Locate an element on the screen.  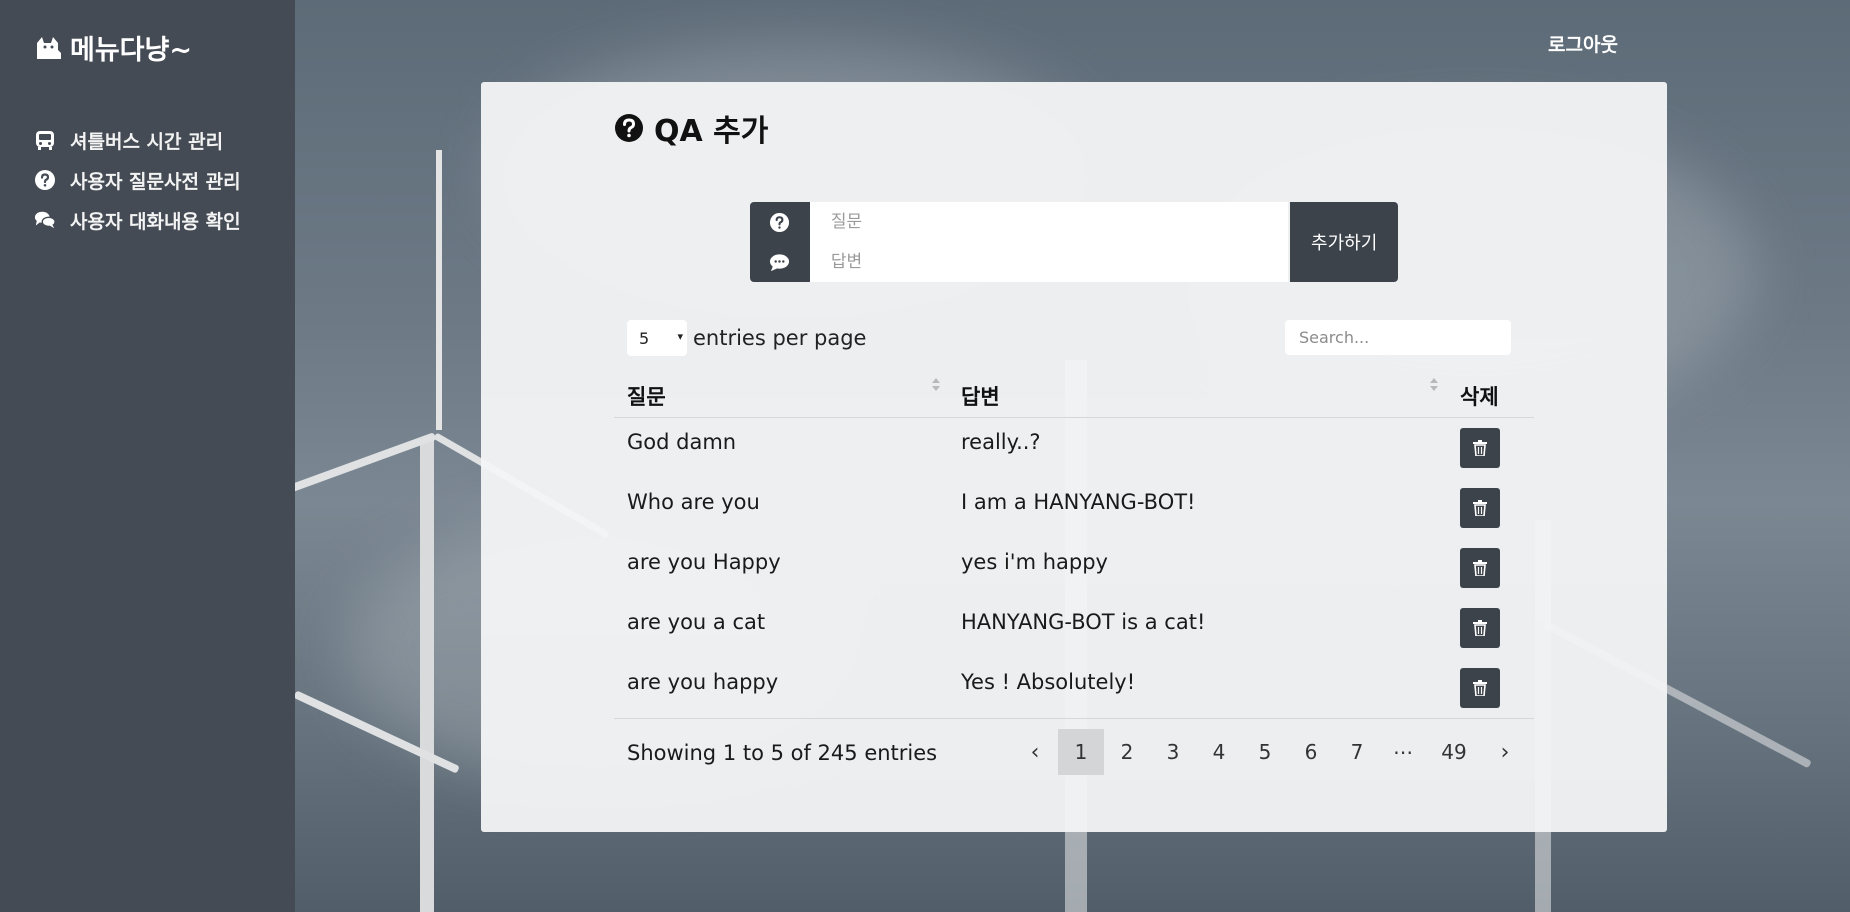
table-controls: 5 ▾ entries per page is located at coordinates (1075, 338).